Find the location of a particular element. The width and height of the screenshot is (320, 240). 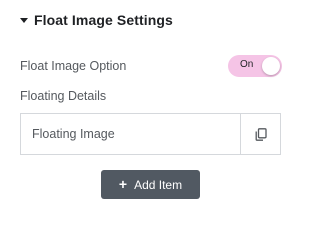

add-item-button: + Add Item is located at coordinates (150, 184).